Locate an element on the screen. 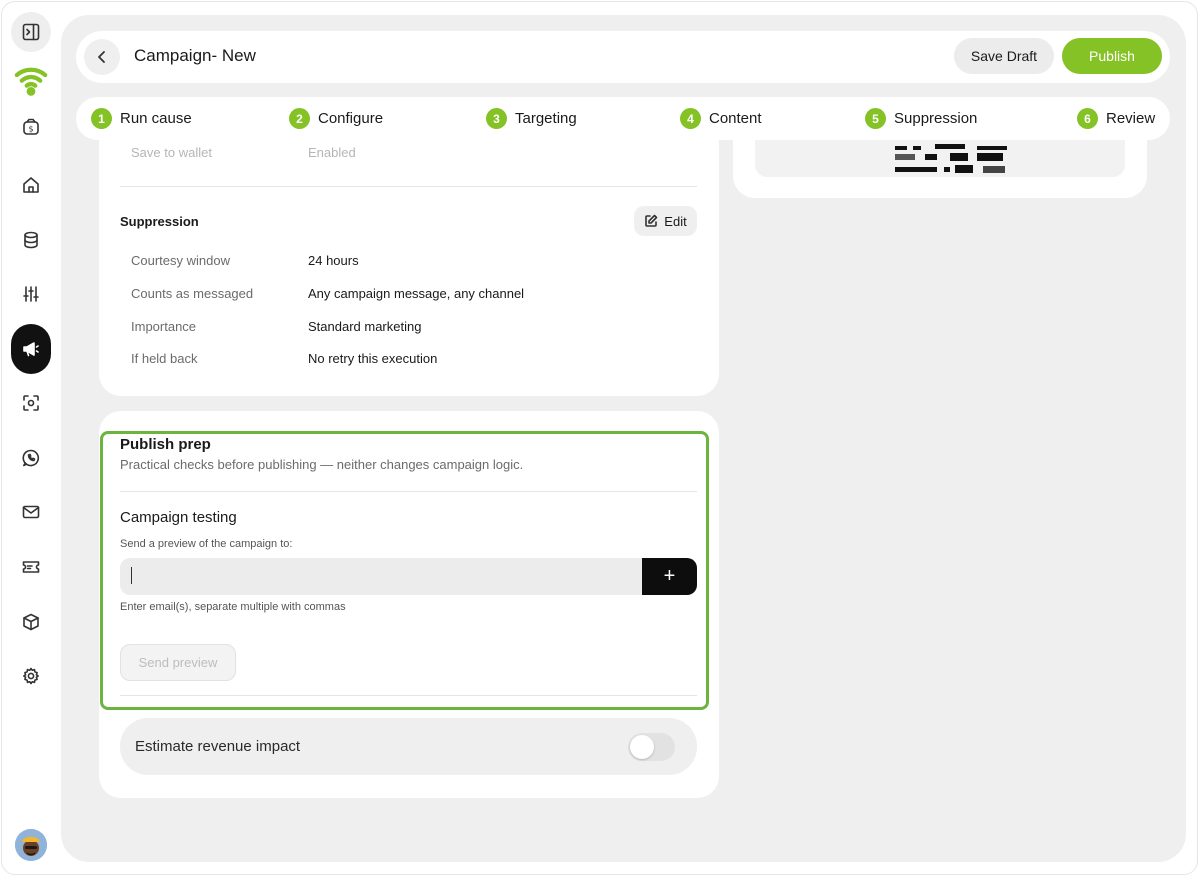  preview-email-input is located at coordinates (382, 576).